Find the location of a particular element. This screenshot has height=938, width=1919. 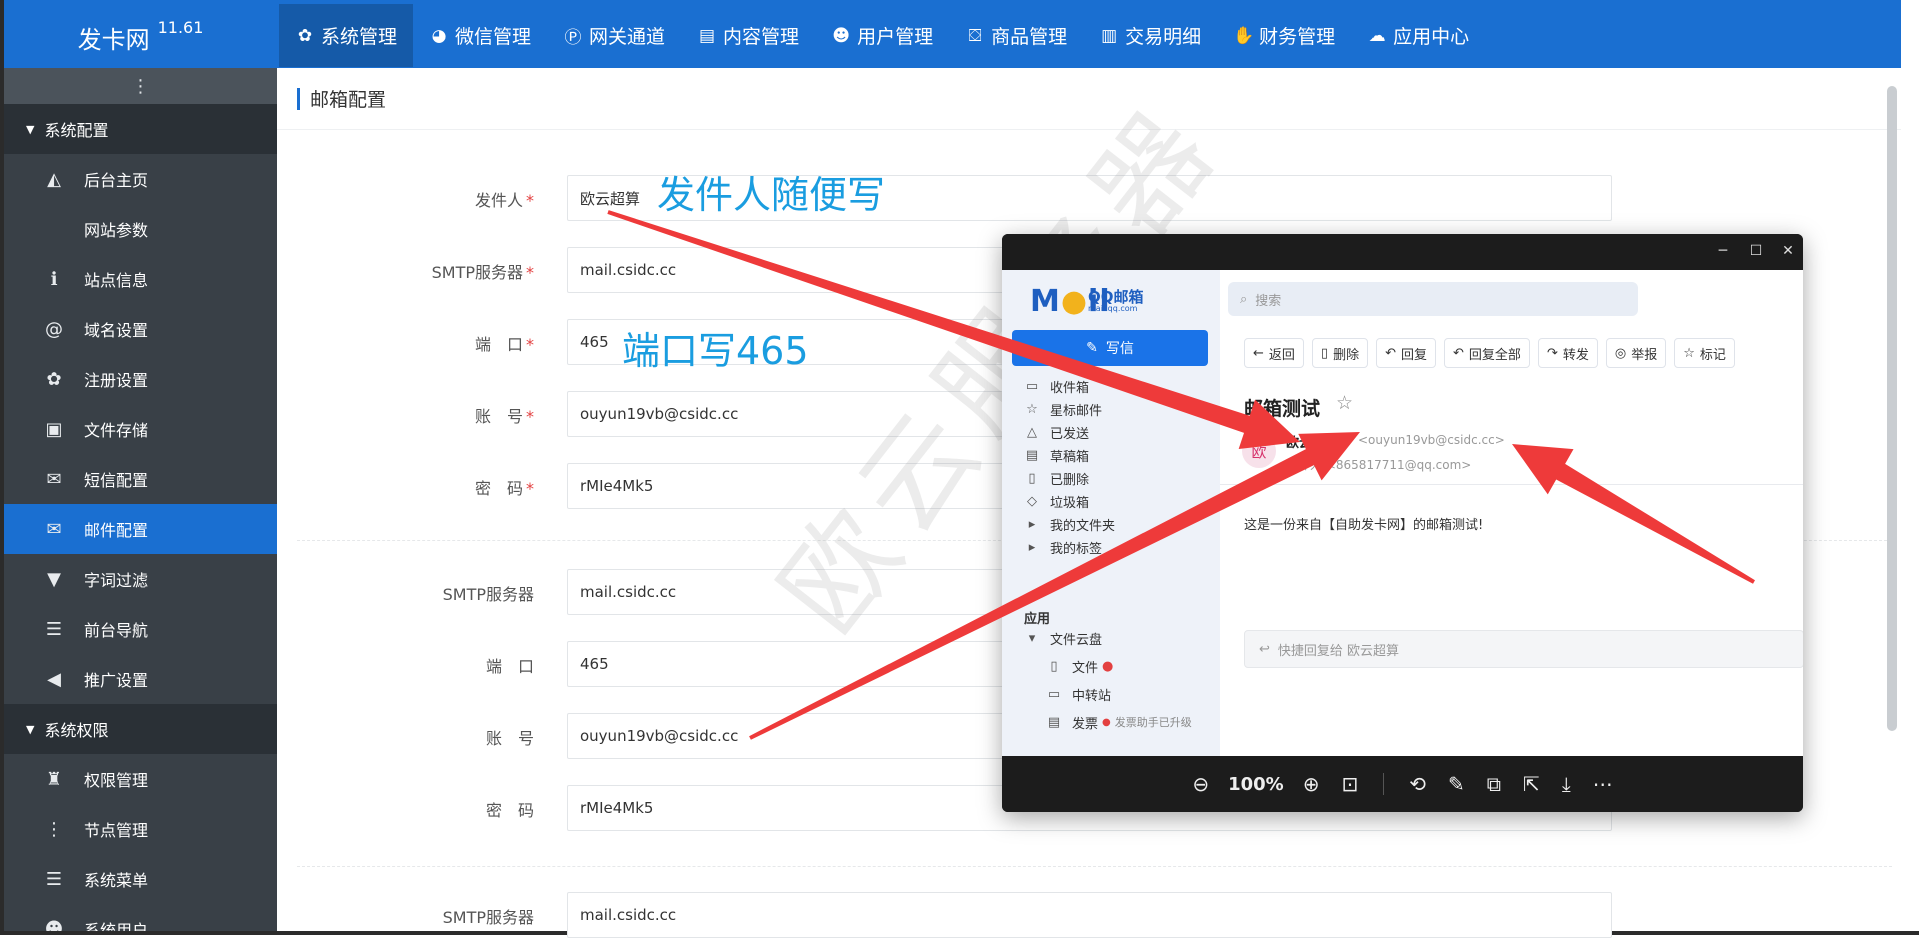

mail-folder-3: ▤ 草稿箱 is located at coordinates (1056, 455).